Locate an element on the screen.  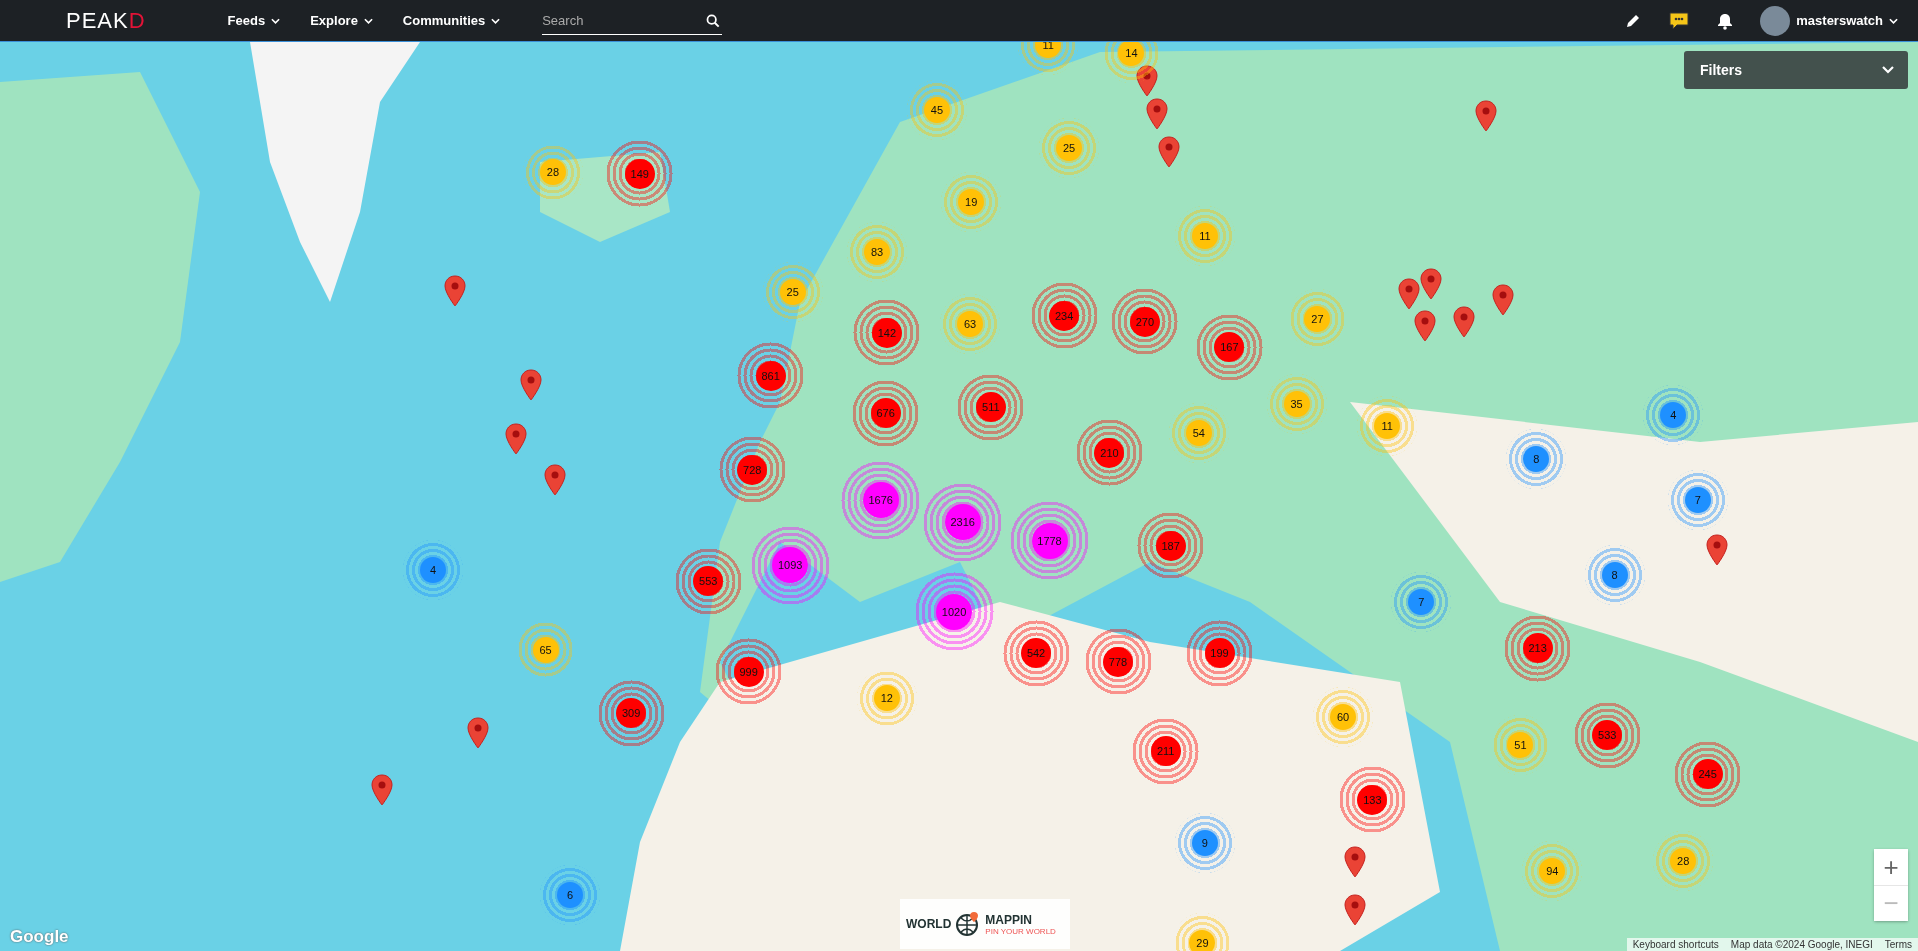
nav-menu: Explore is located at coordinates (341, 20).